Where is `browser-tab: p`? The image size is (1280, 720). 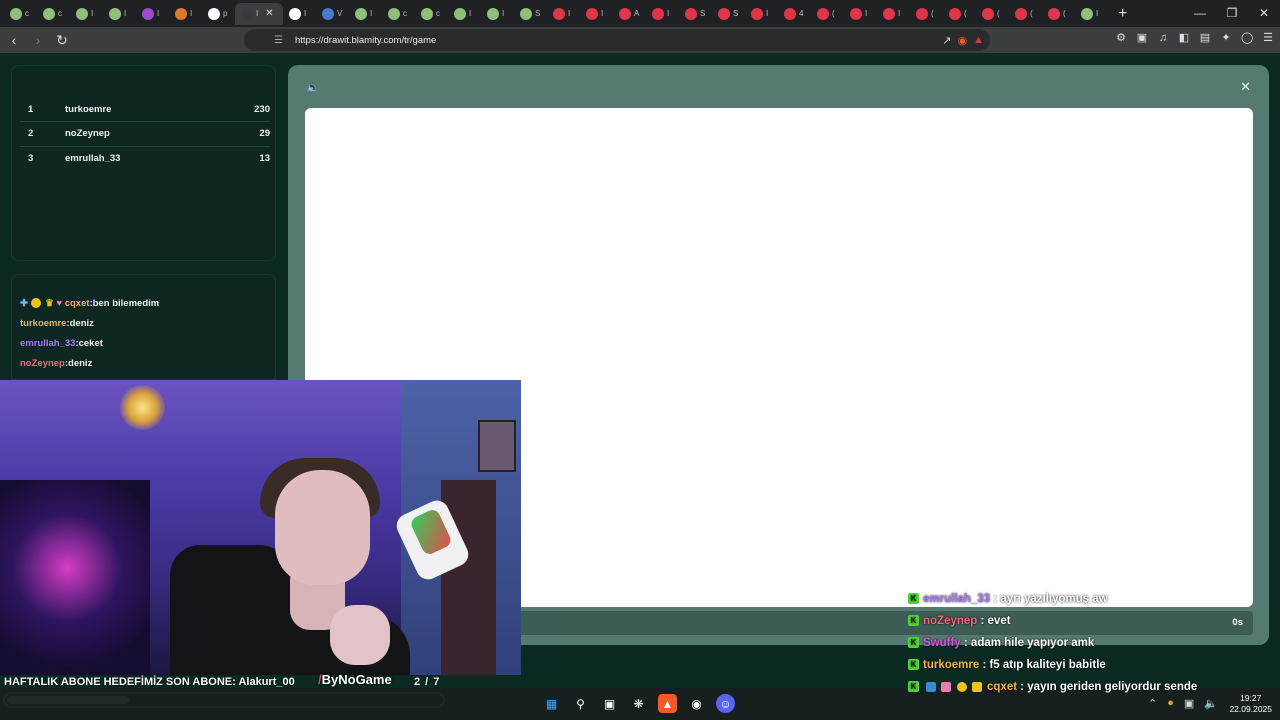
browser-tab: p is located at coordinates (218, 14).